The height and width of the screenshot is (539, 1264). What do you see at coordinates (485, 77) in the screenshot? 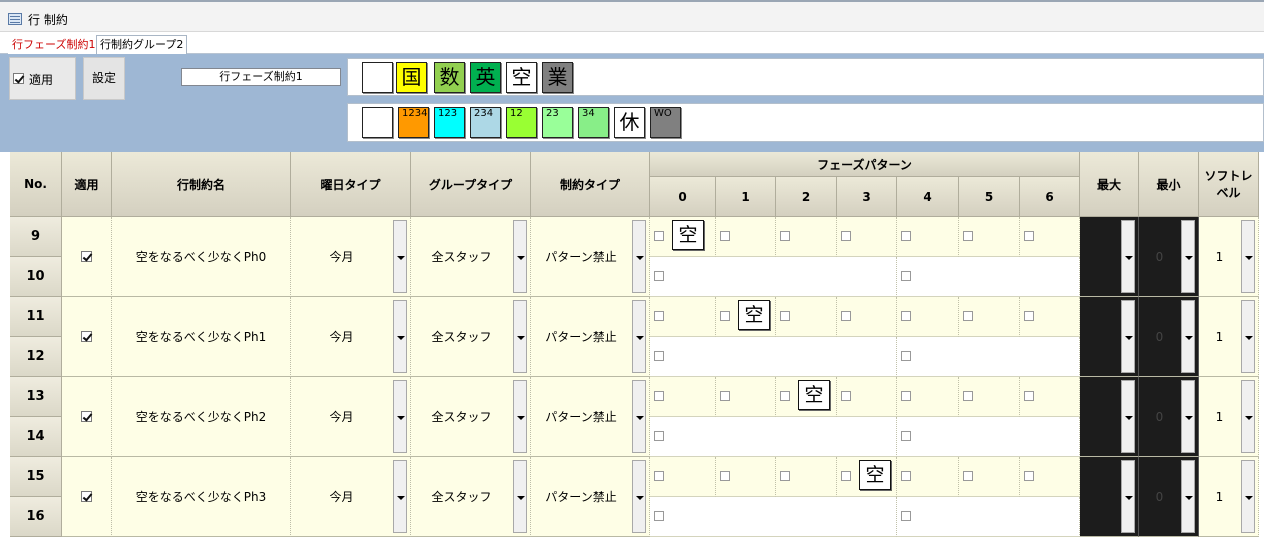
I see `palette-subject-button: 英` at bounding box center [485, 77].